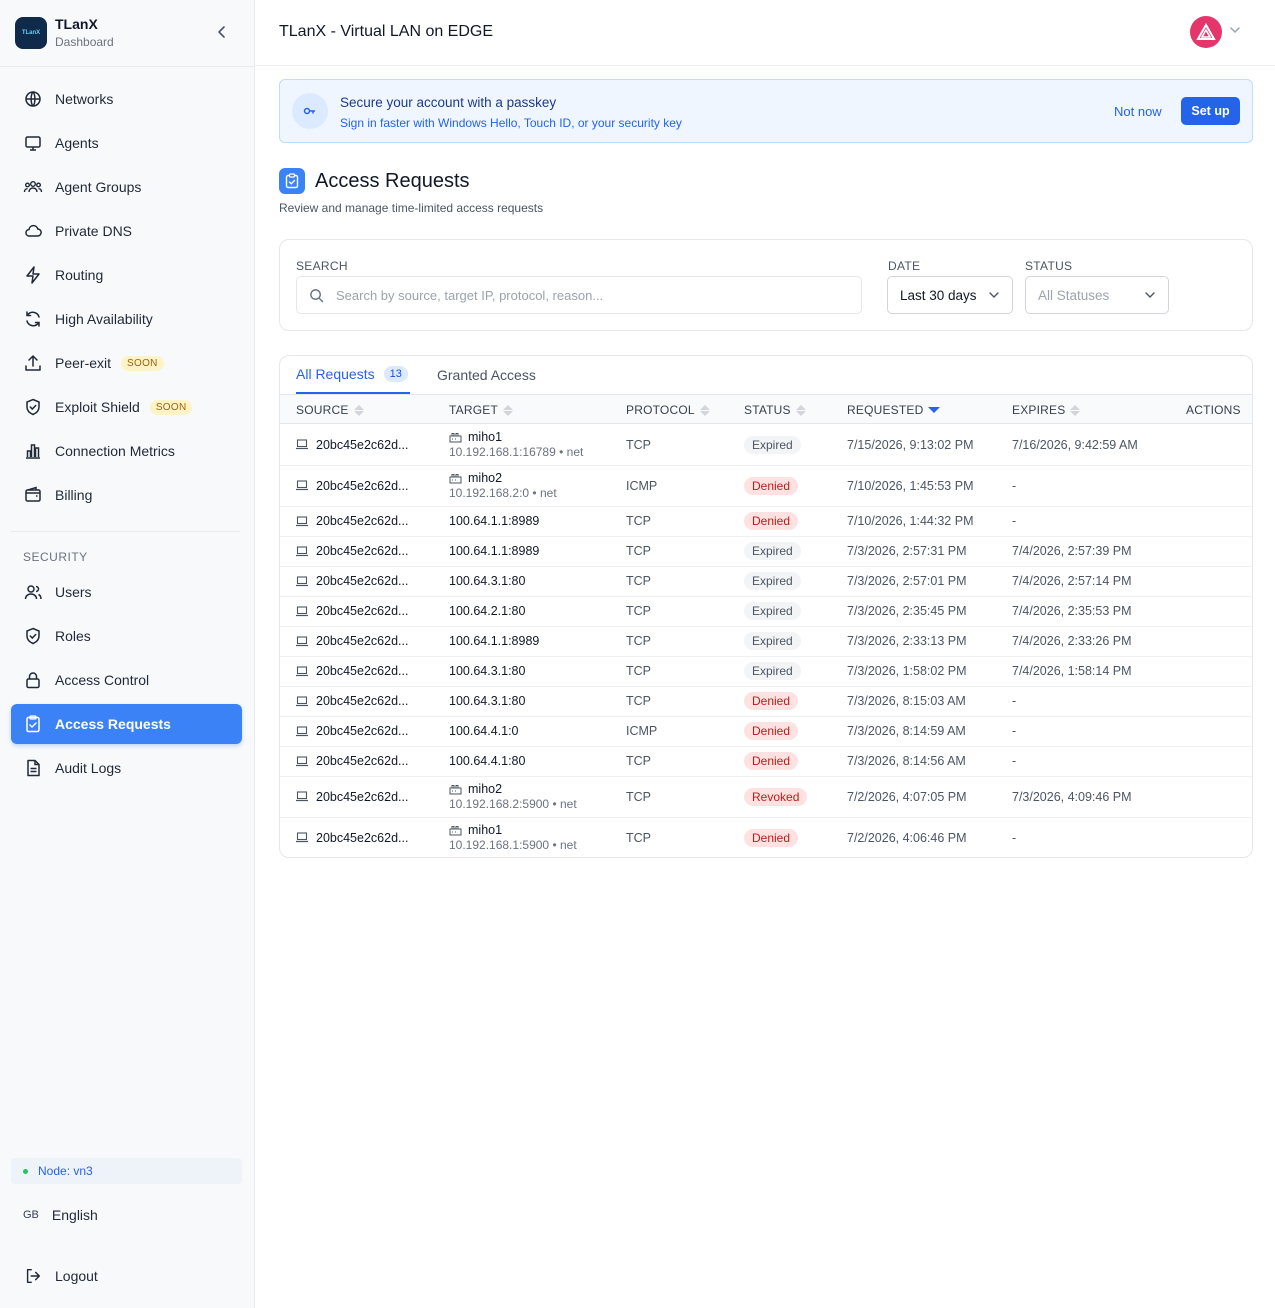 Image resolution: width=1275 pixels, height=1308 pixels. I want to click on sidebar-item-exploit-shield: Exploit Shield SOON, so click(126, 407).